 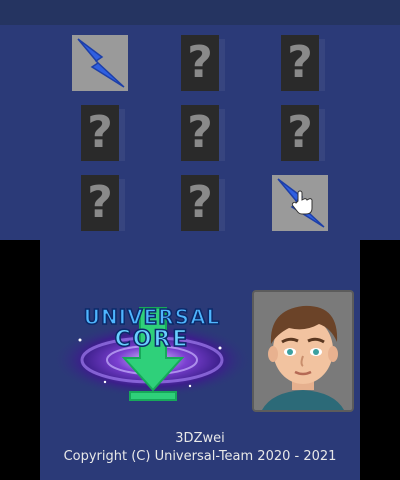 I want to click on developer-avatar-icon, so click(x=303, y=351).